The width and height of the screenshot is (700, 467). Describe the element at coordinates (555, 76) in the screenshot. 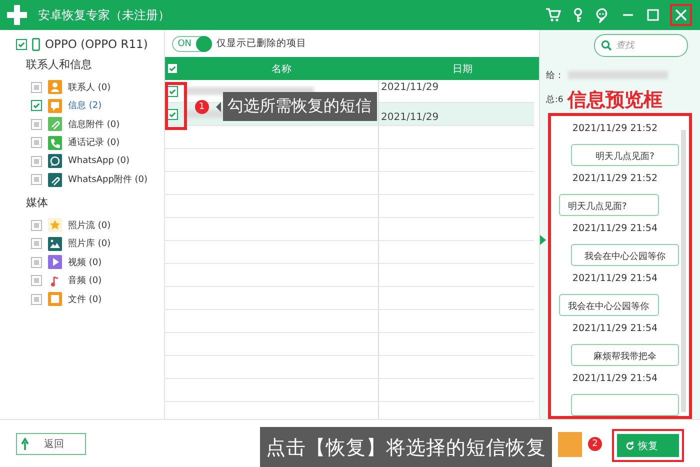

I see `recipient-label: 给：` at that location.